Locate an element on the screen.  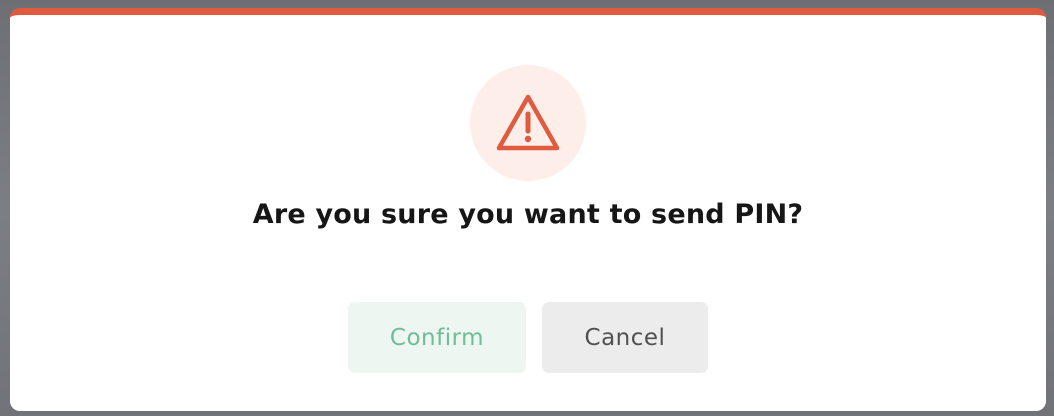
dialog-actions: Confirm Cancel is located at coordinates (528, 337).